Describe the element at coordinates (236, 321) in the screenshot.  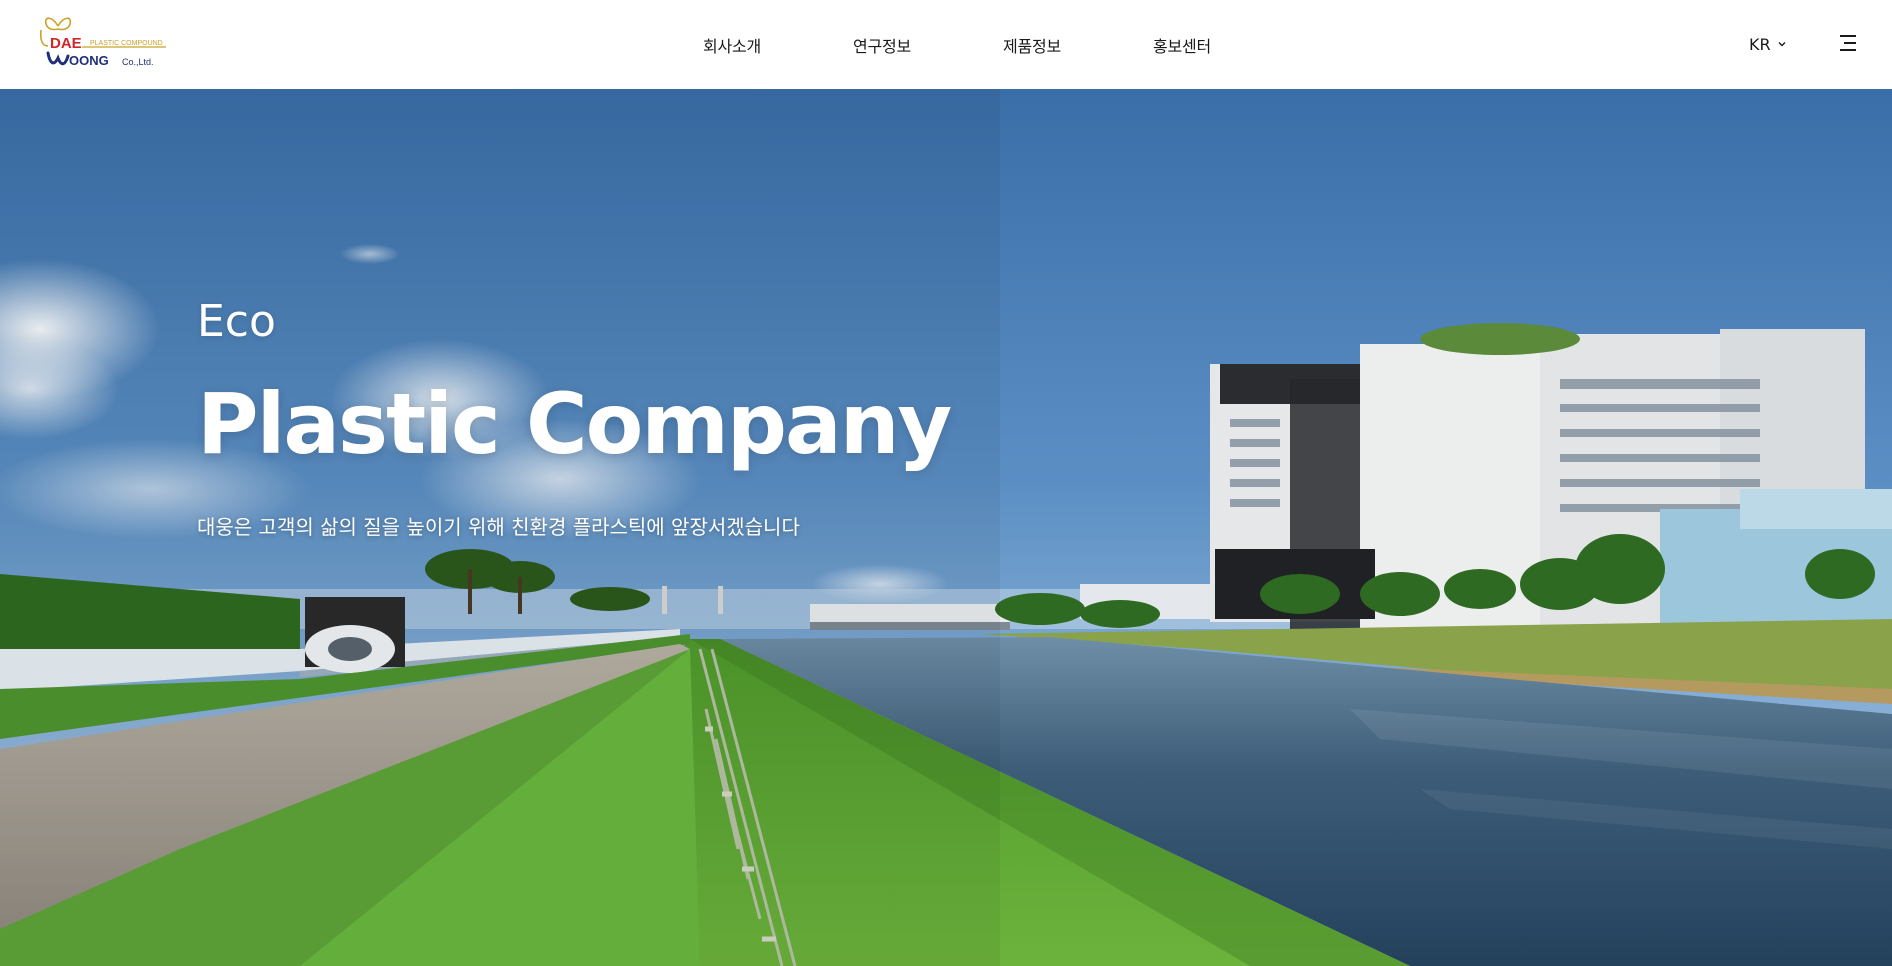
I see `hero-eyebrow: Eco` at that location.